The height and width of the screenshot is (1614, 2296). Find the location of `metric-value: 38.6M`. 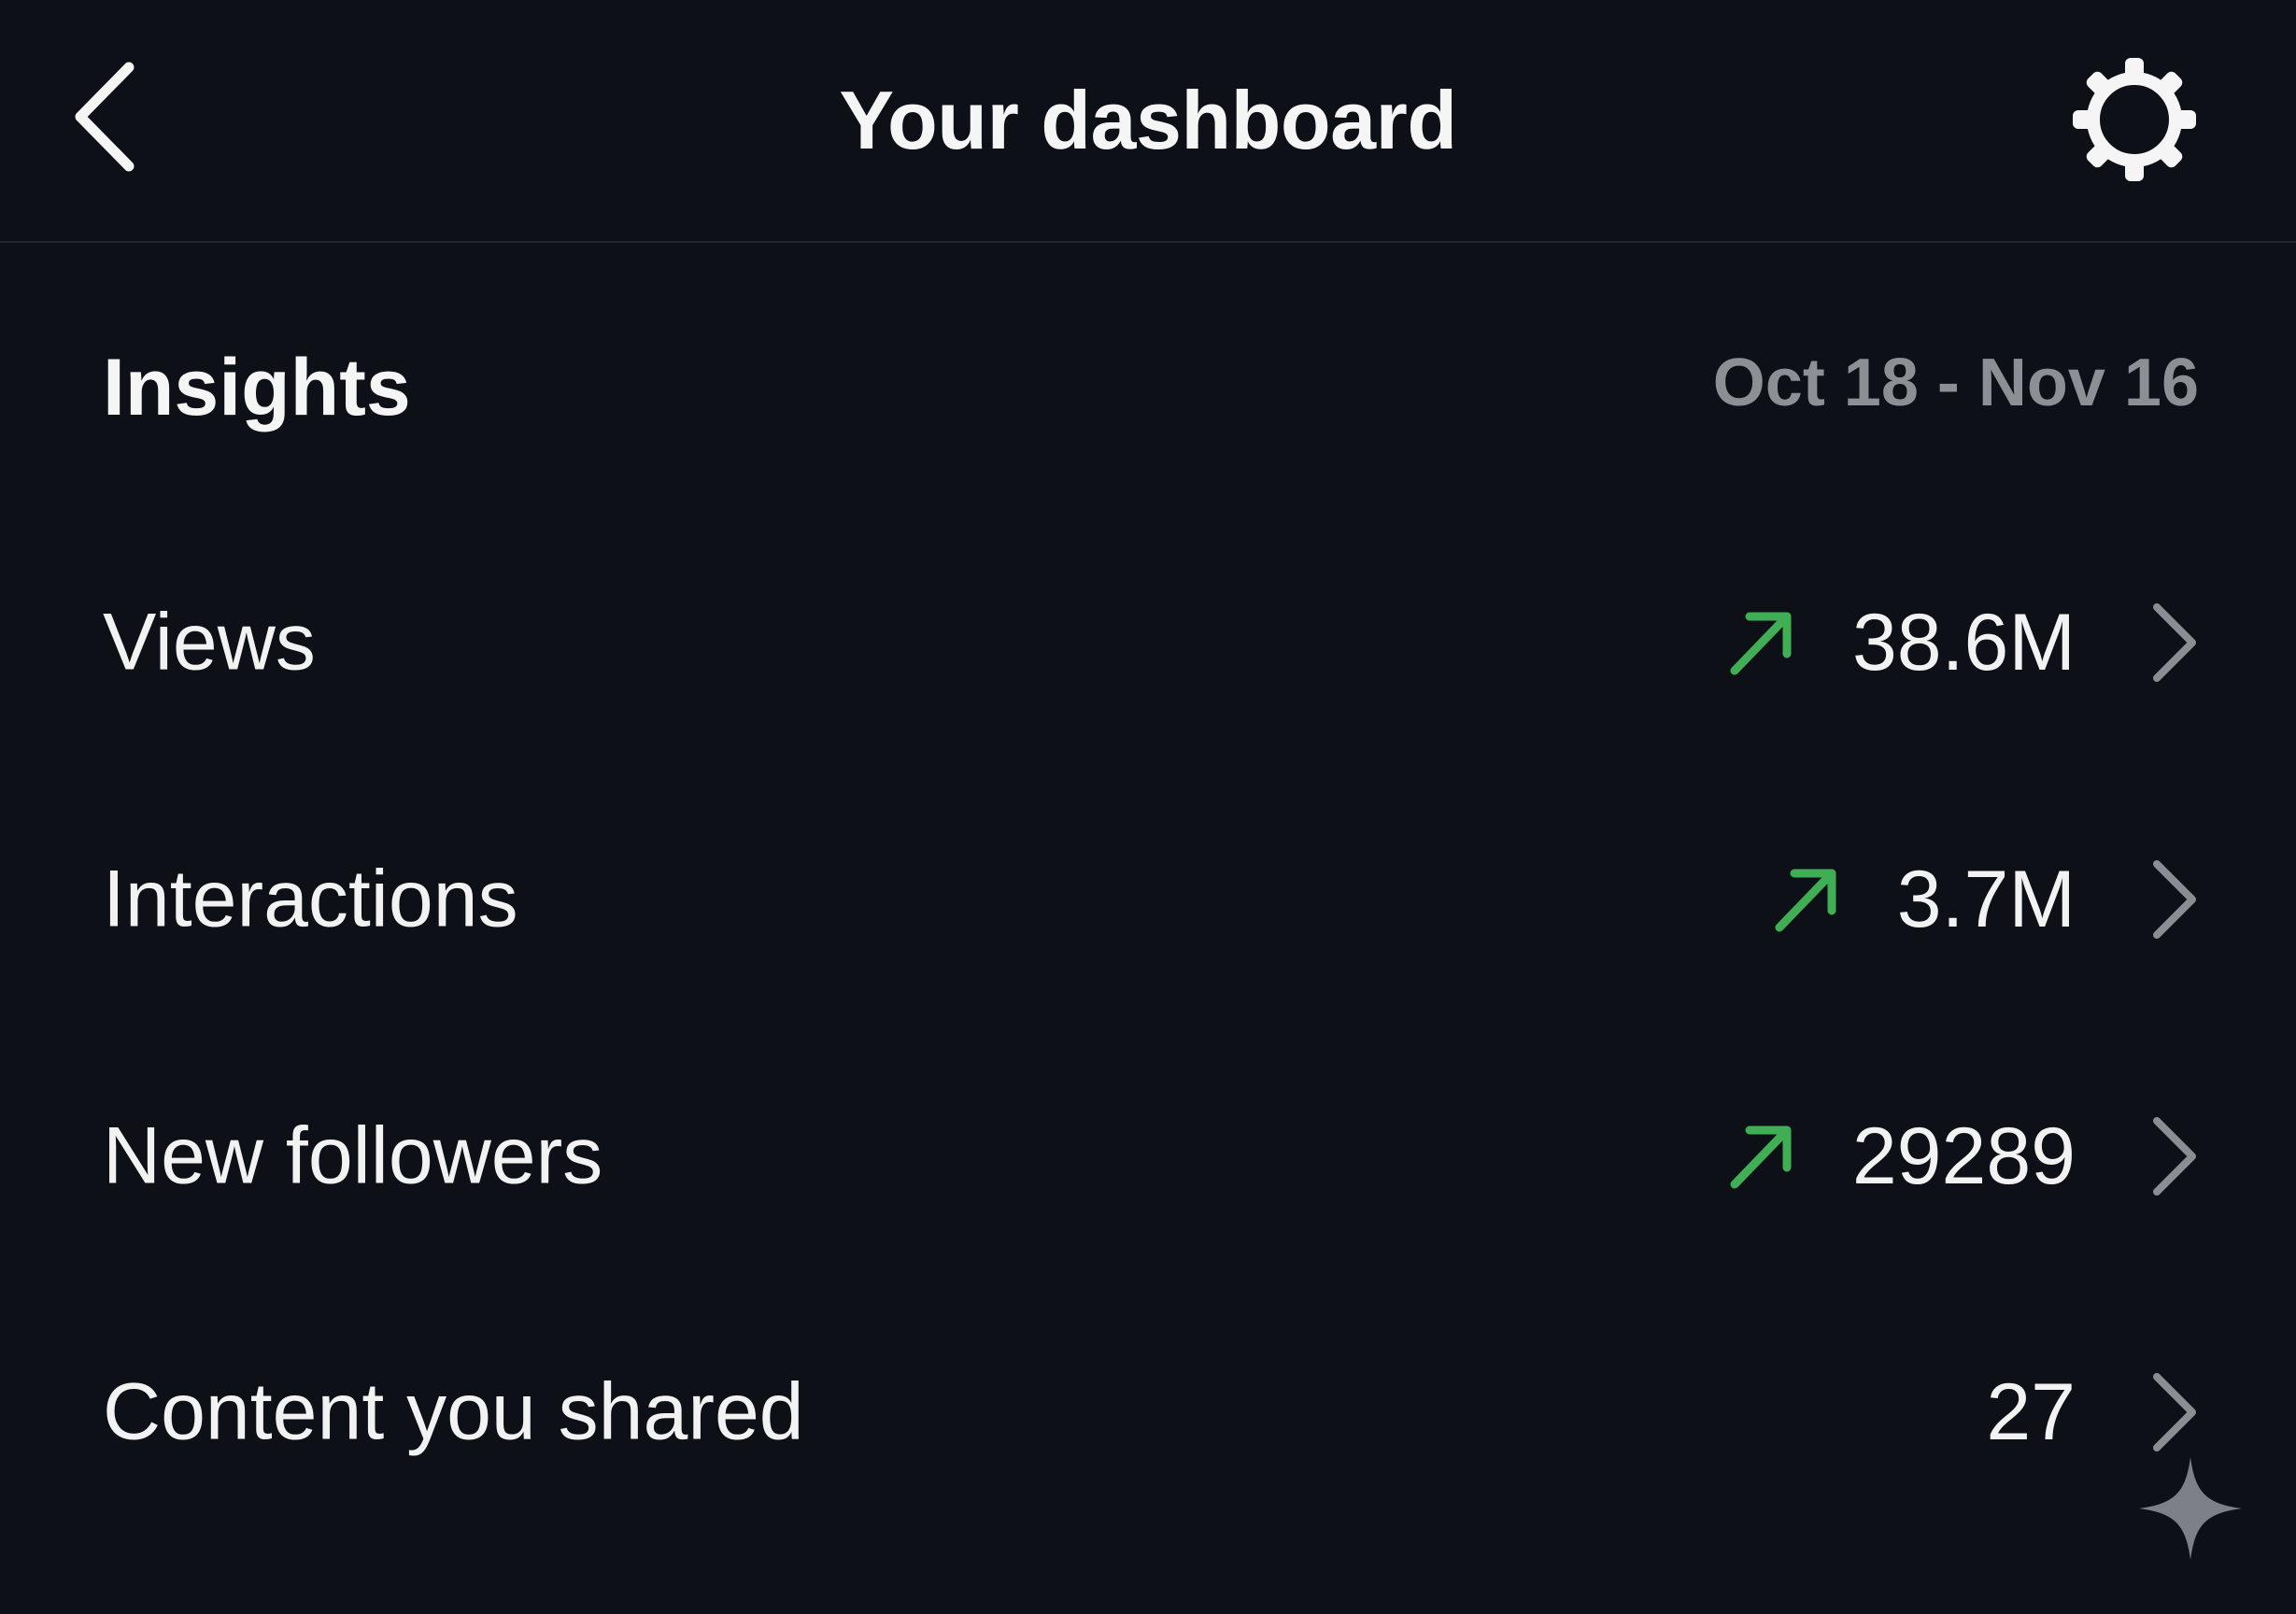

metric-value: 38.6M is located at coordinates (1964, 642).